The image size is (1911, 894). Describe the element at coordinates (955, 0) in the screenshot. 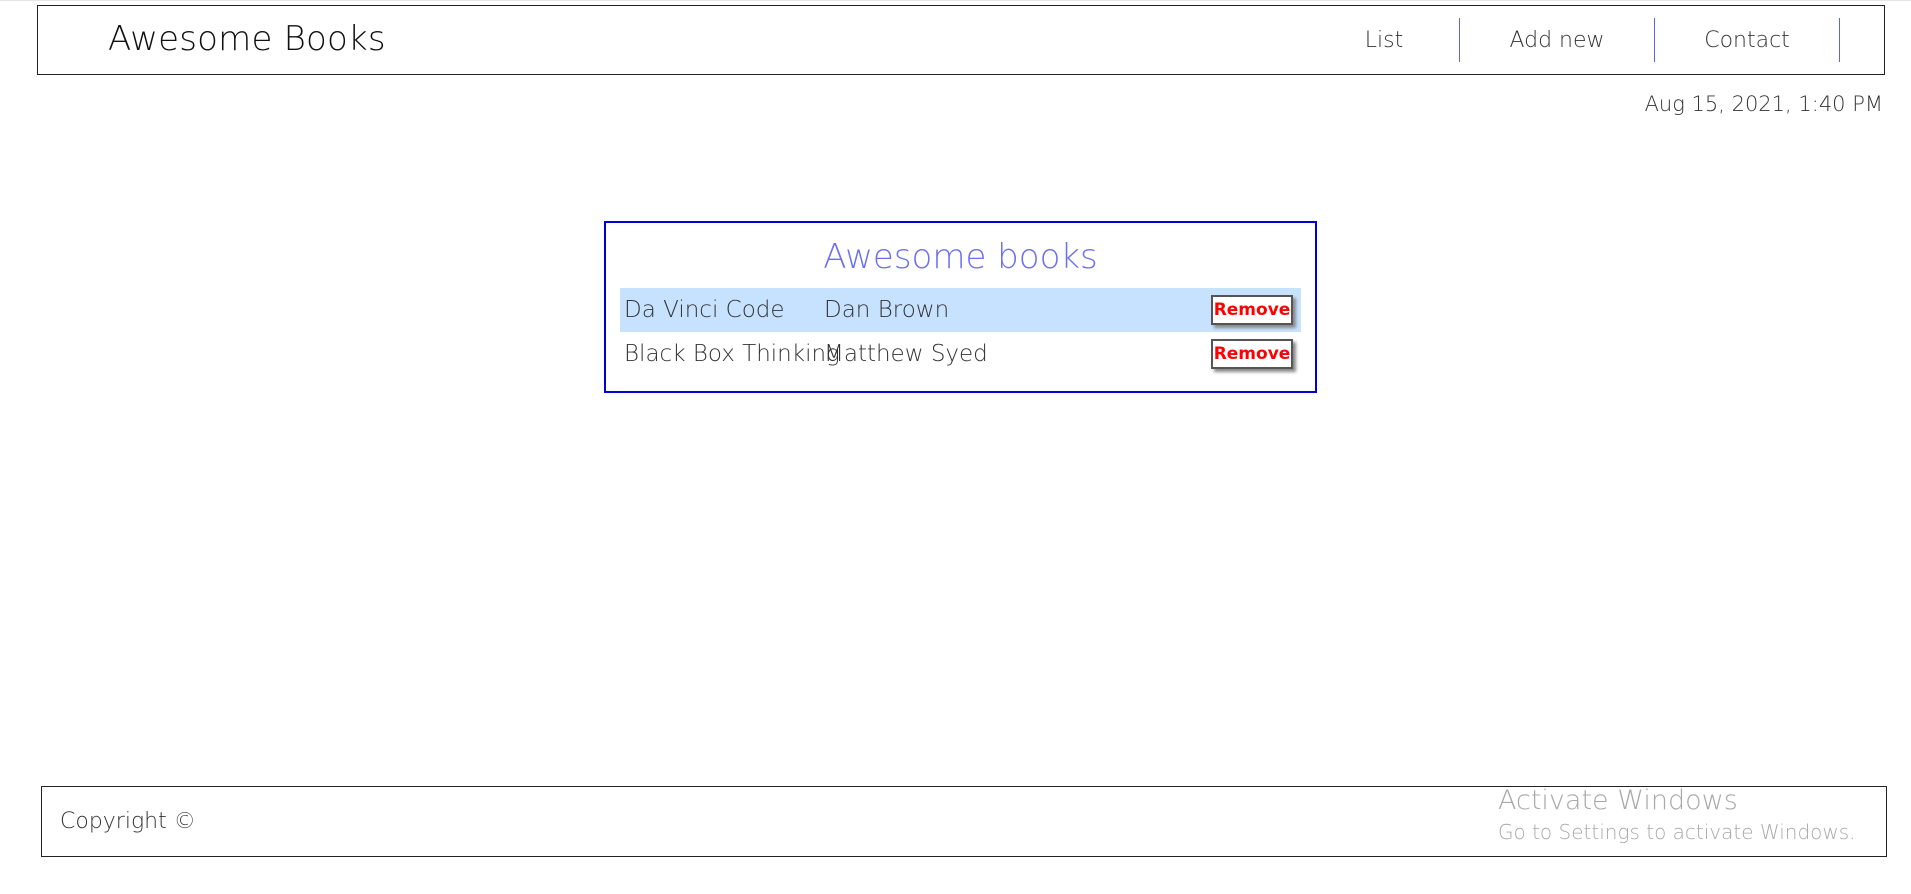

I see `top-hairline` at that location.